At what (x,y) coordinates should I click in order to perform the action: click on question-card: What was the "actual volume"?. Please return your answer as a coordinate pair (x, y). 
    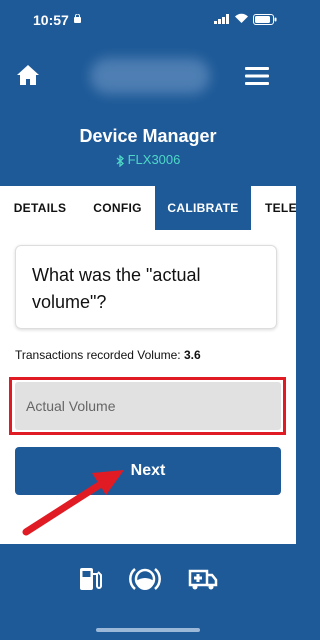
    Looking at the image, I should click on (146, 287).